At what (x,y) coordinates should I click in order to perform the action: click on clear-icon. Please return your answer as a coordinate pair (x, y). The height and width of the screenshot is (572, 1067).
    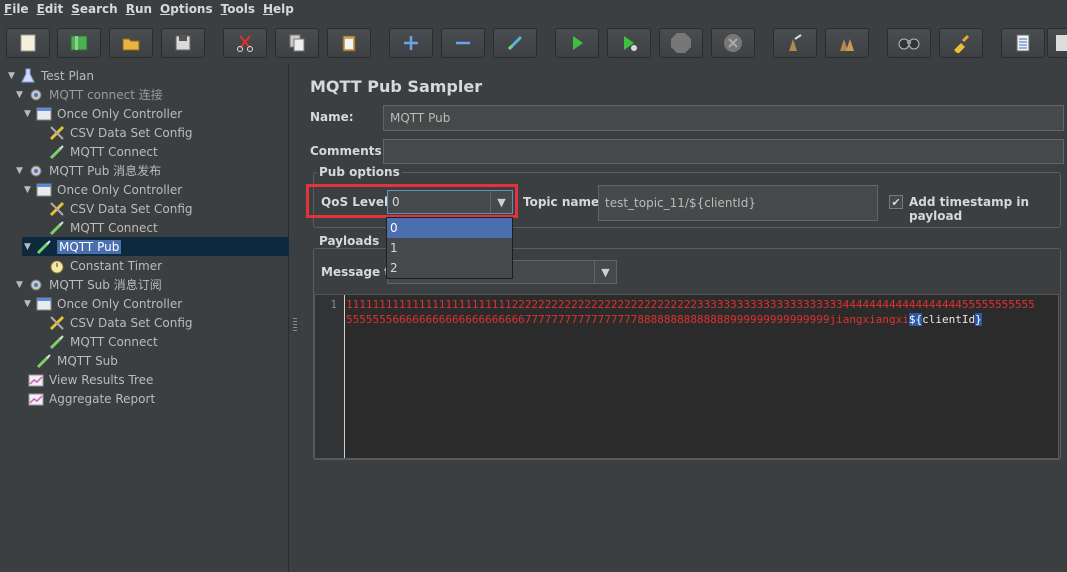
    Looking at the image, I should click on (795, 42).